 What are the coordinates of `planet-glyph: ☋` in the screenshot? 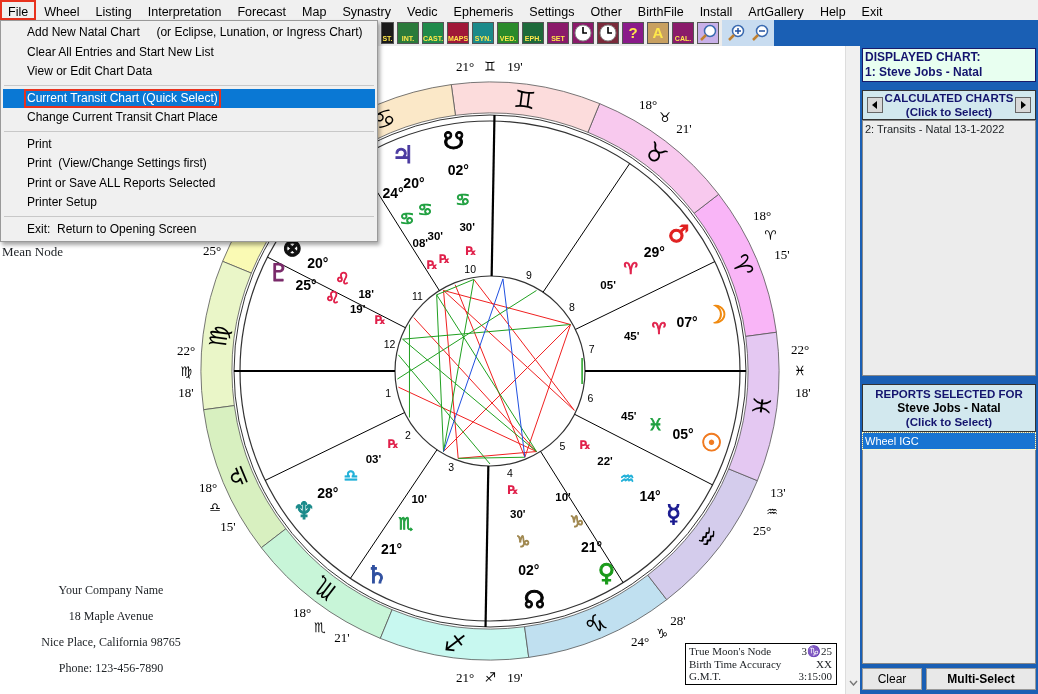 It's located at (453, 140).